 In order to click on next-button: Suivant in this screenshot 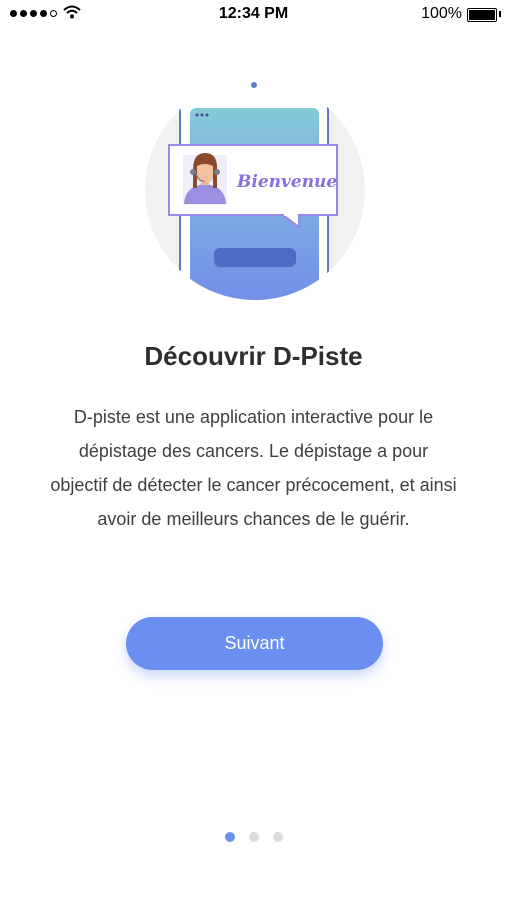, I will do `click(254, 643)`.